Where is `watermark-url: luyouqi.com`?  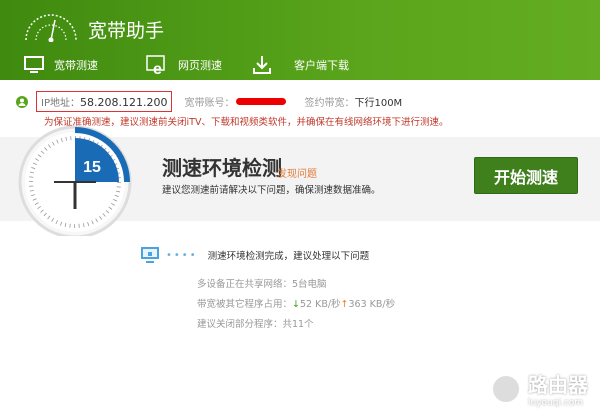
watermark-url: luyouqi.com is located at coordinates (556, 403).